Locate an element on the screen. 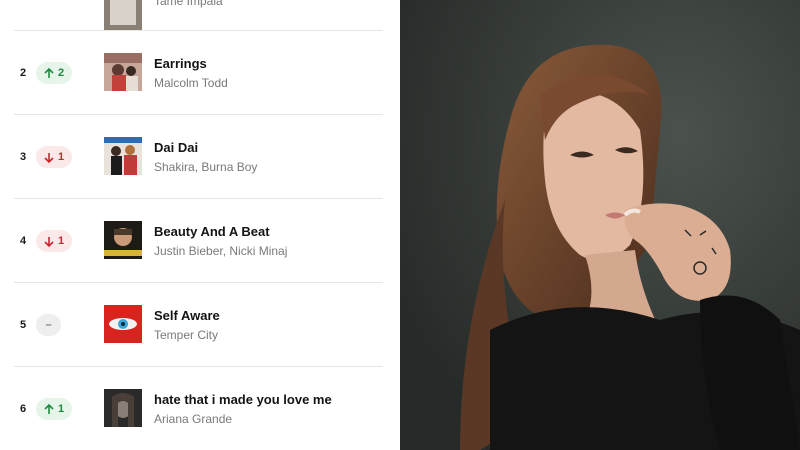  track-artist: Ariana Grande is located at coordinates (193, 419).